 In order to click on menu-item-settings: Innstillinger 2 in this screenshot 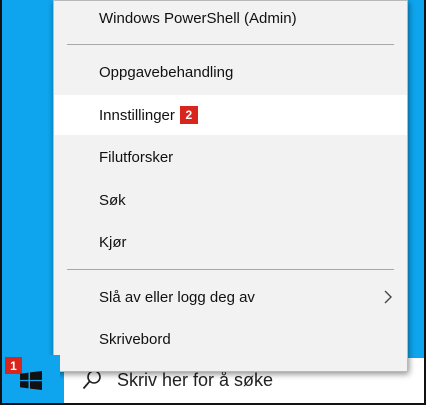, I will do `click(230, 115)`.